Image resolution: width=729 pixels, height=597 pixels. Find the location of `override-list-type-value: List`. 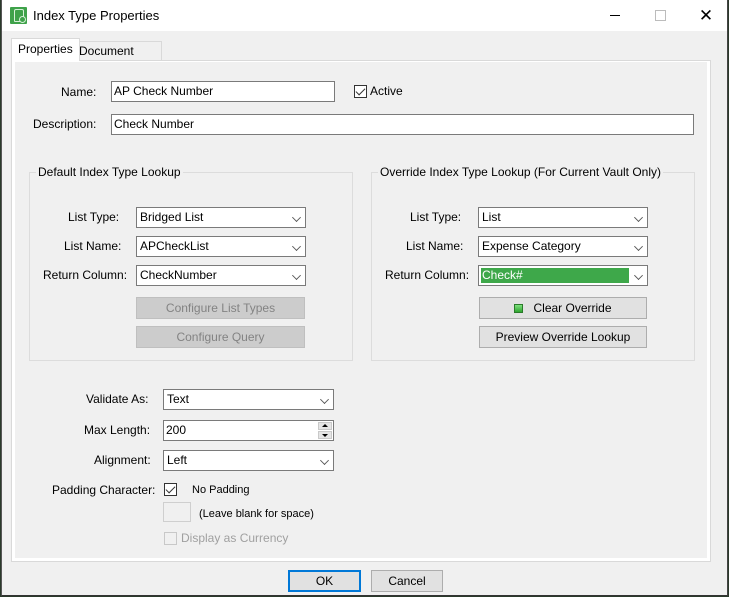

override-list-type-value: List is located at coordinates (491, 217).